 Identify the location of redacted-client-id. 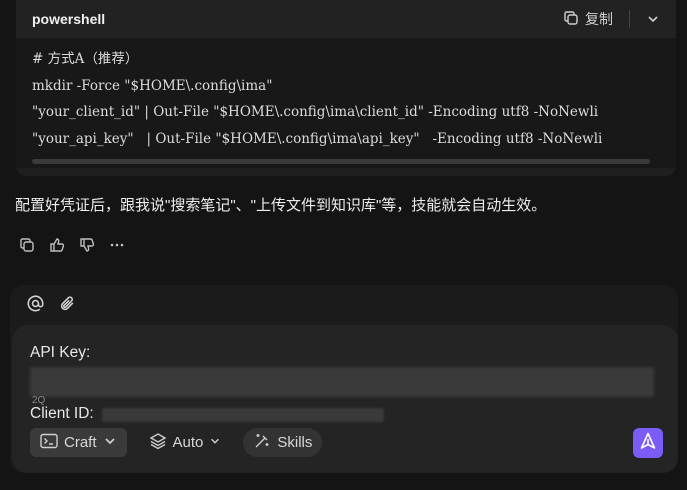
(243, 415).